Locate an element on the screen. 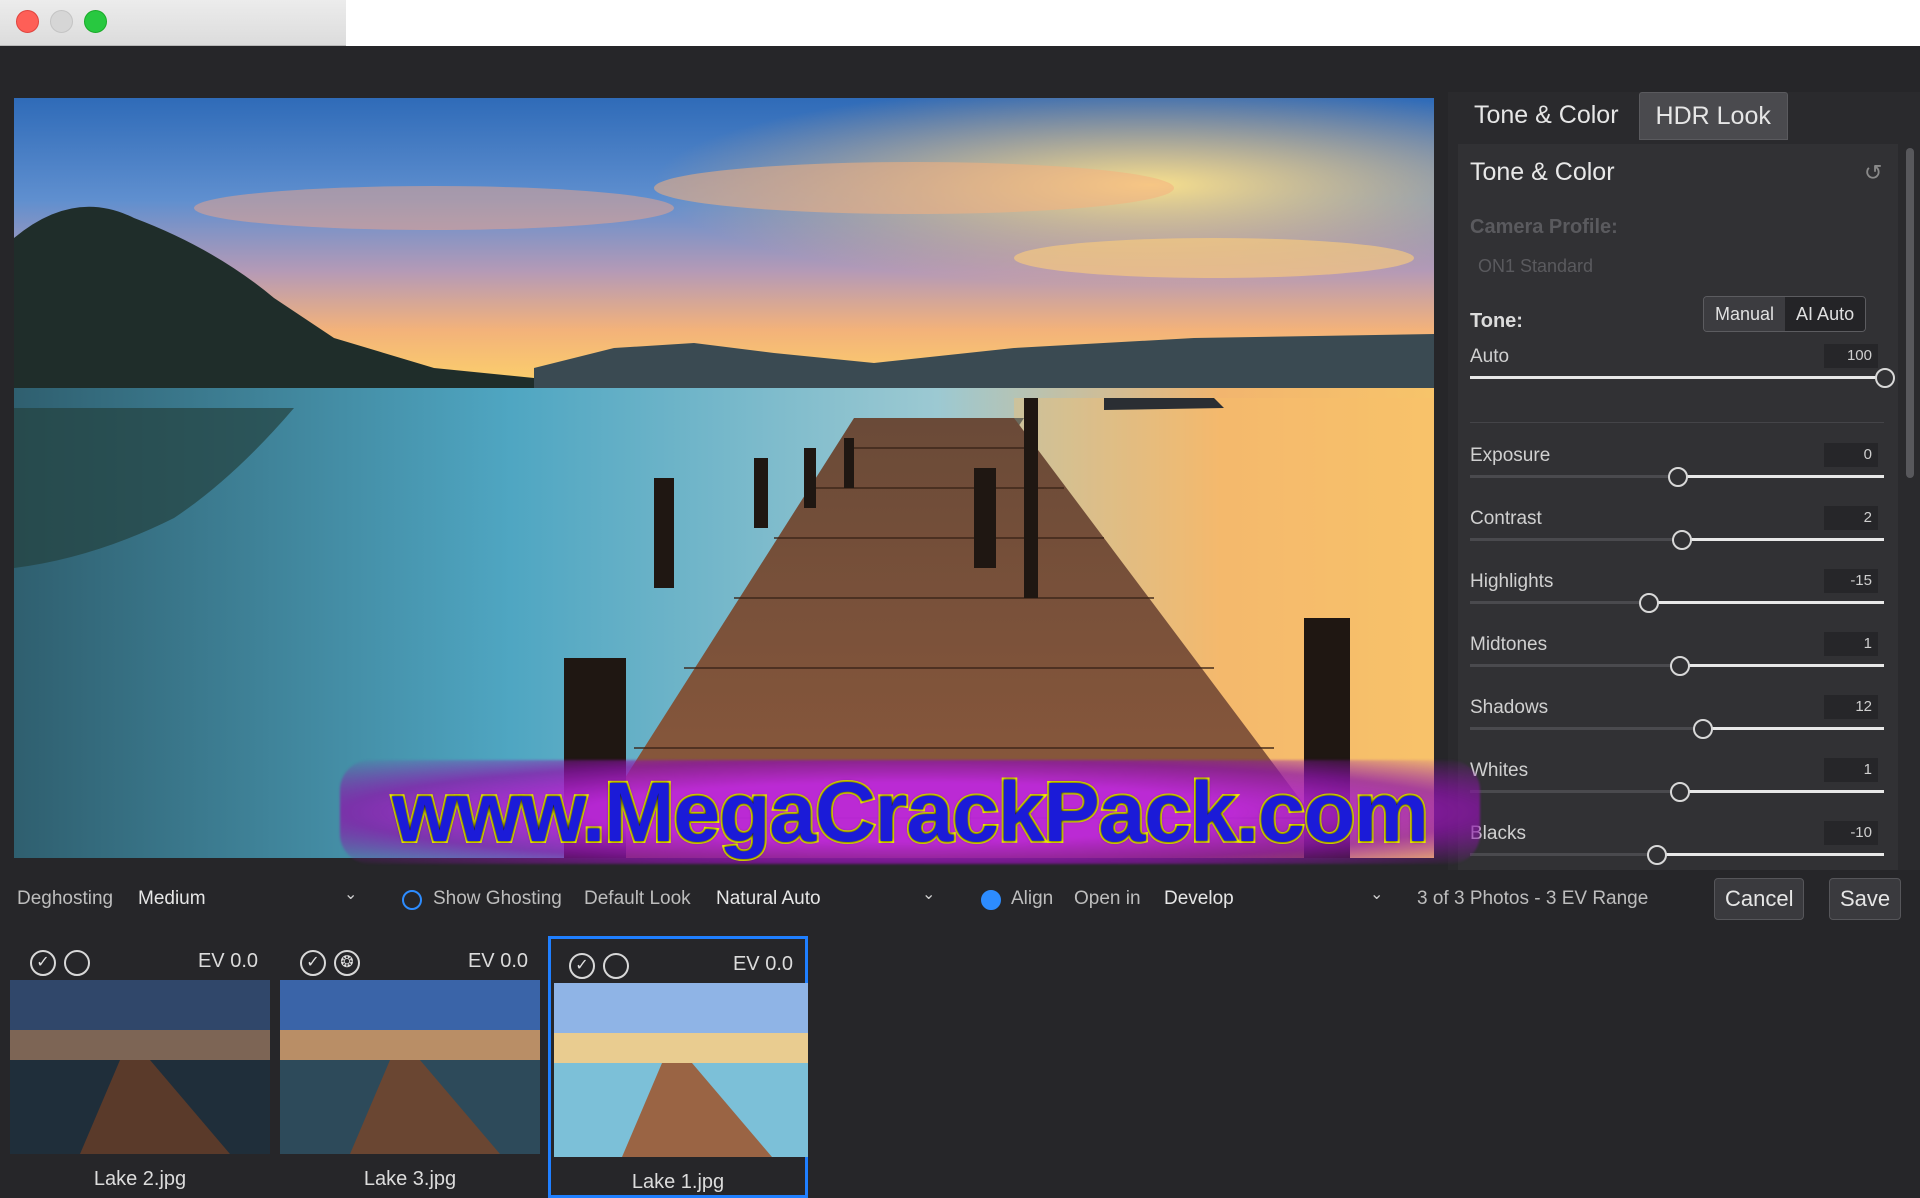 The width and height of the screenshot is (1920, 1198). tone-mode-ai-auto: AI Auto is located at coordinates (1825, 314).